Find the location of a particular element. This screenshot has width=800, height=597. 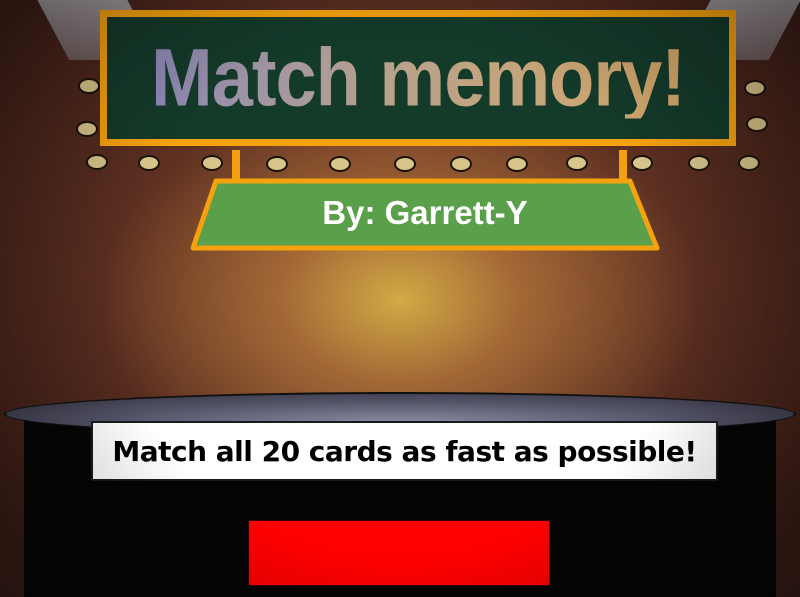

instruction-text: Match all 20 cards as fast as possible! is located at coordinates (404, 451).